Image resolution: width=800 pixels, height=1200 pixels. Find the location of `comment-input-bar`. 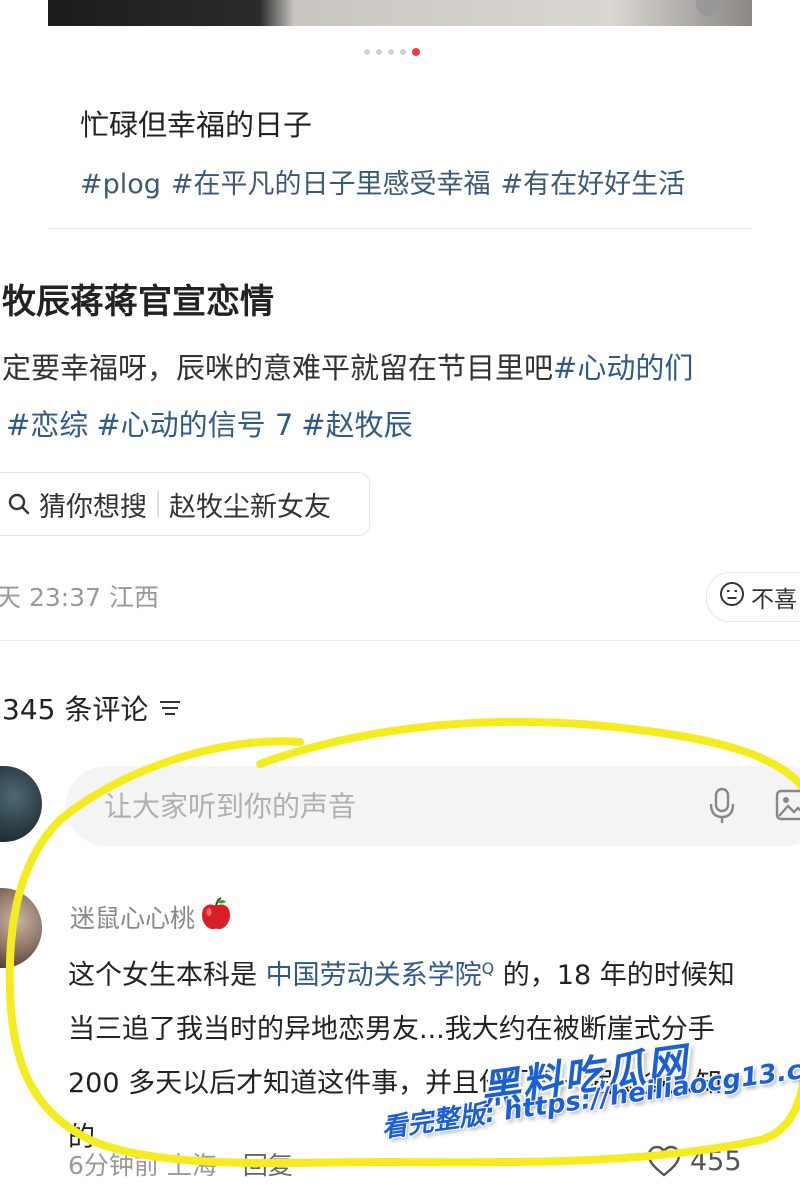

comment-input-bar is located at coordinates (433, 806).